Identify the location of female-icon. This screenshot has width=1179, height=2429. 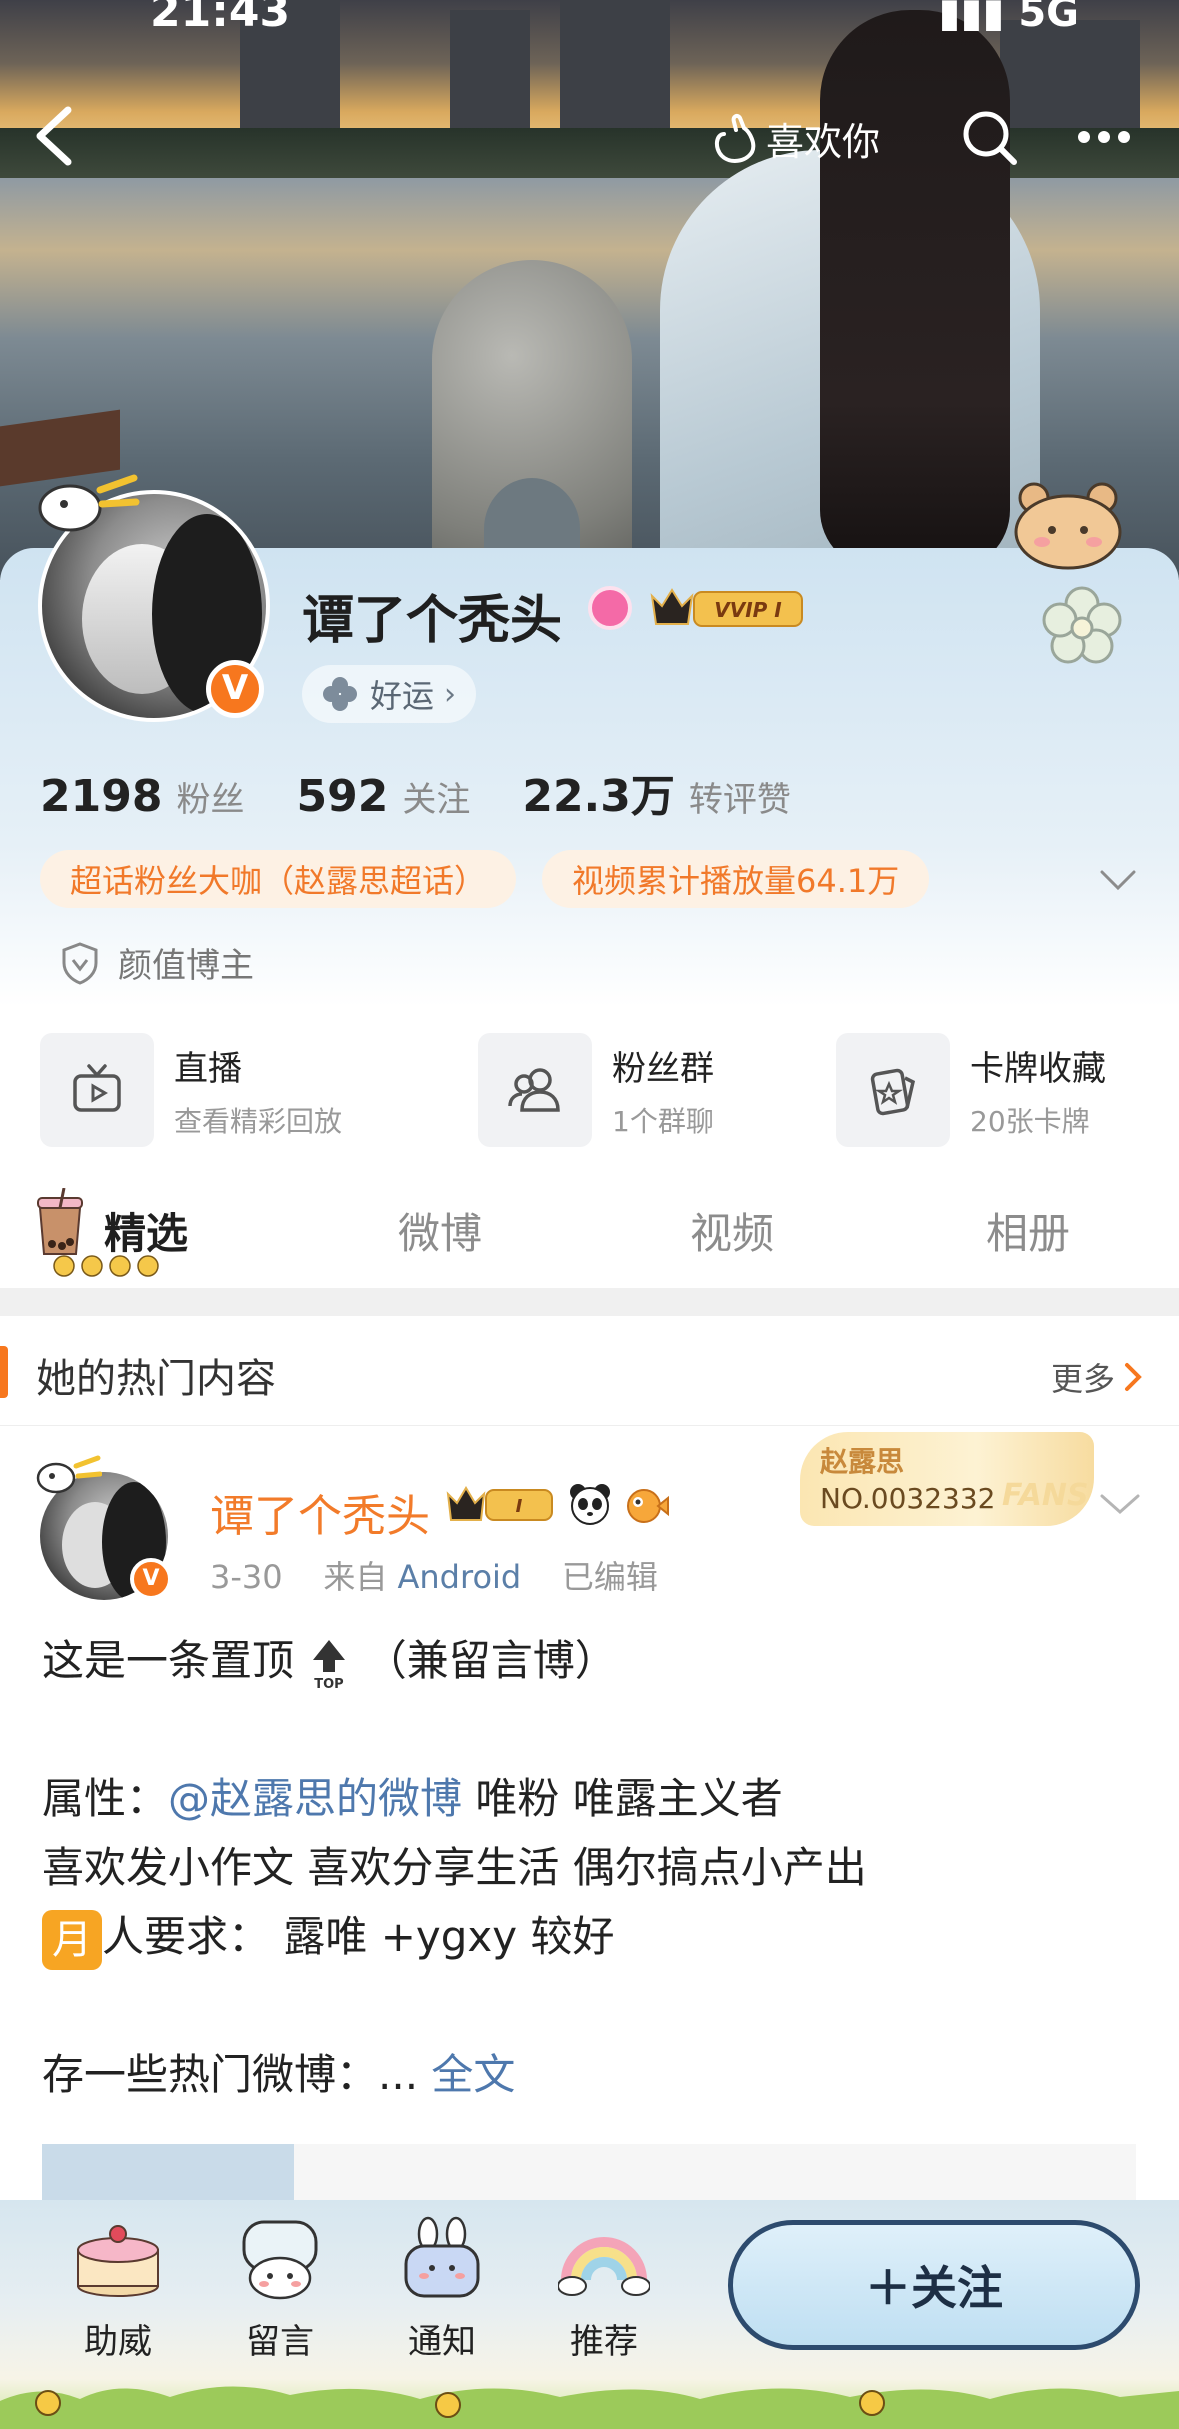
(610, 608).